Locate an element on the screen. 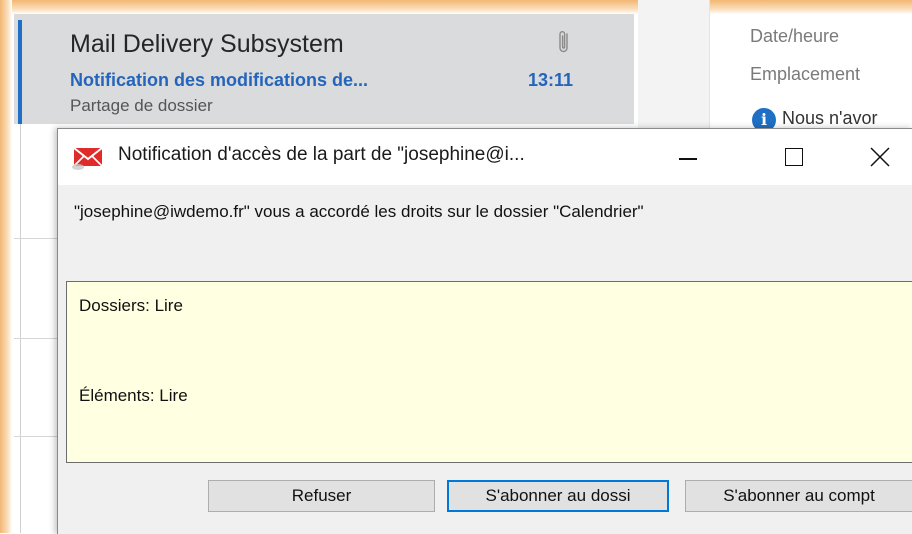  subscribe-folder-button: S'abonner au dossi is located at coordinates (558, 496).